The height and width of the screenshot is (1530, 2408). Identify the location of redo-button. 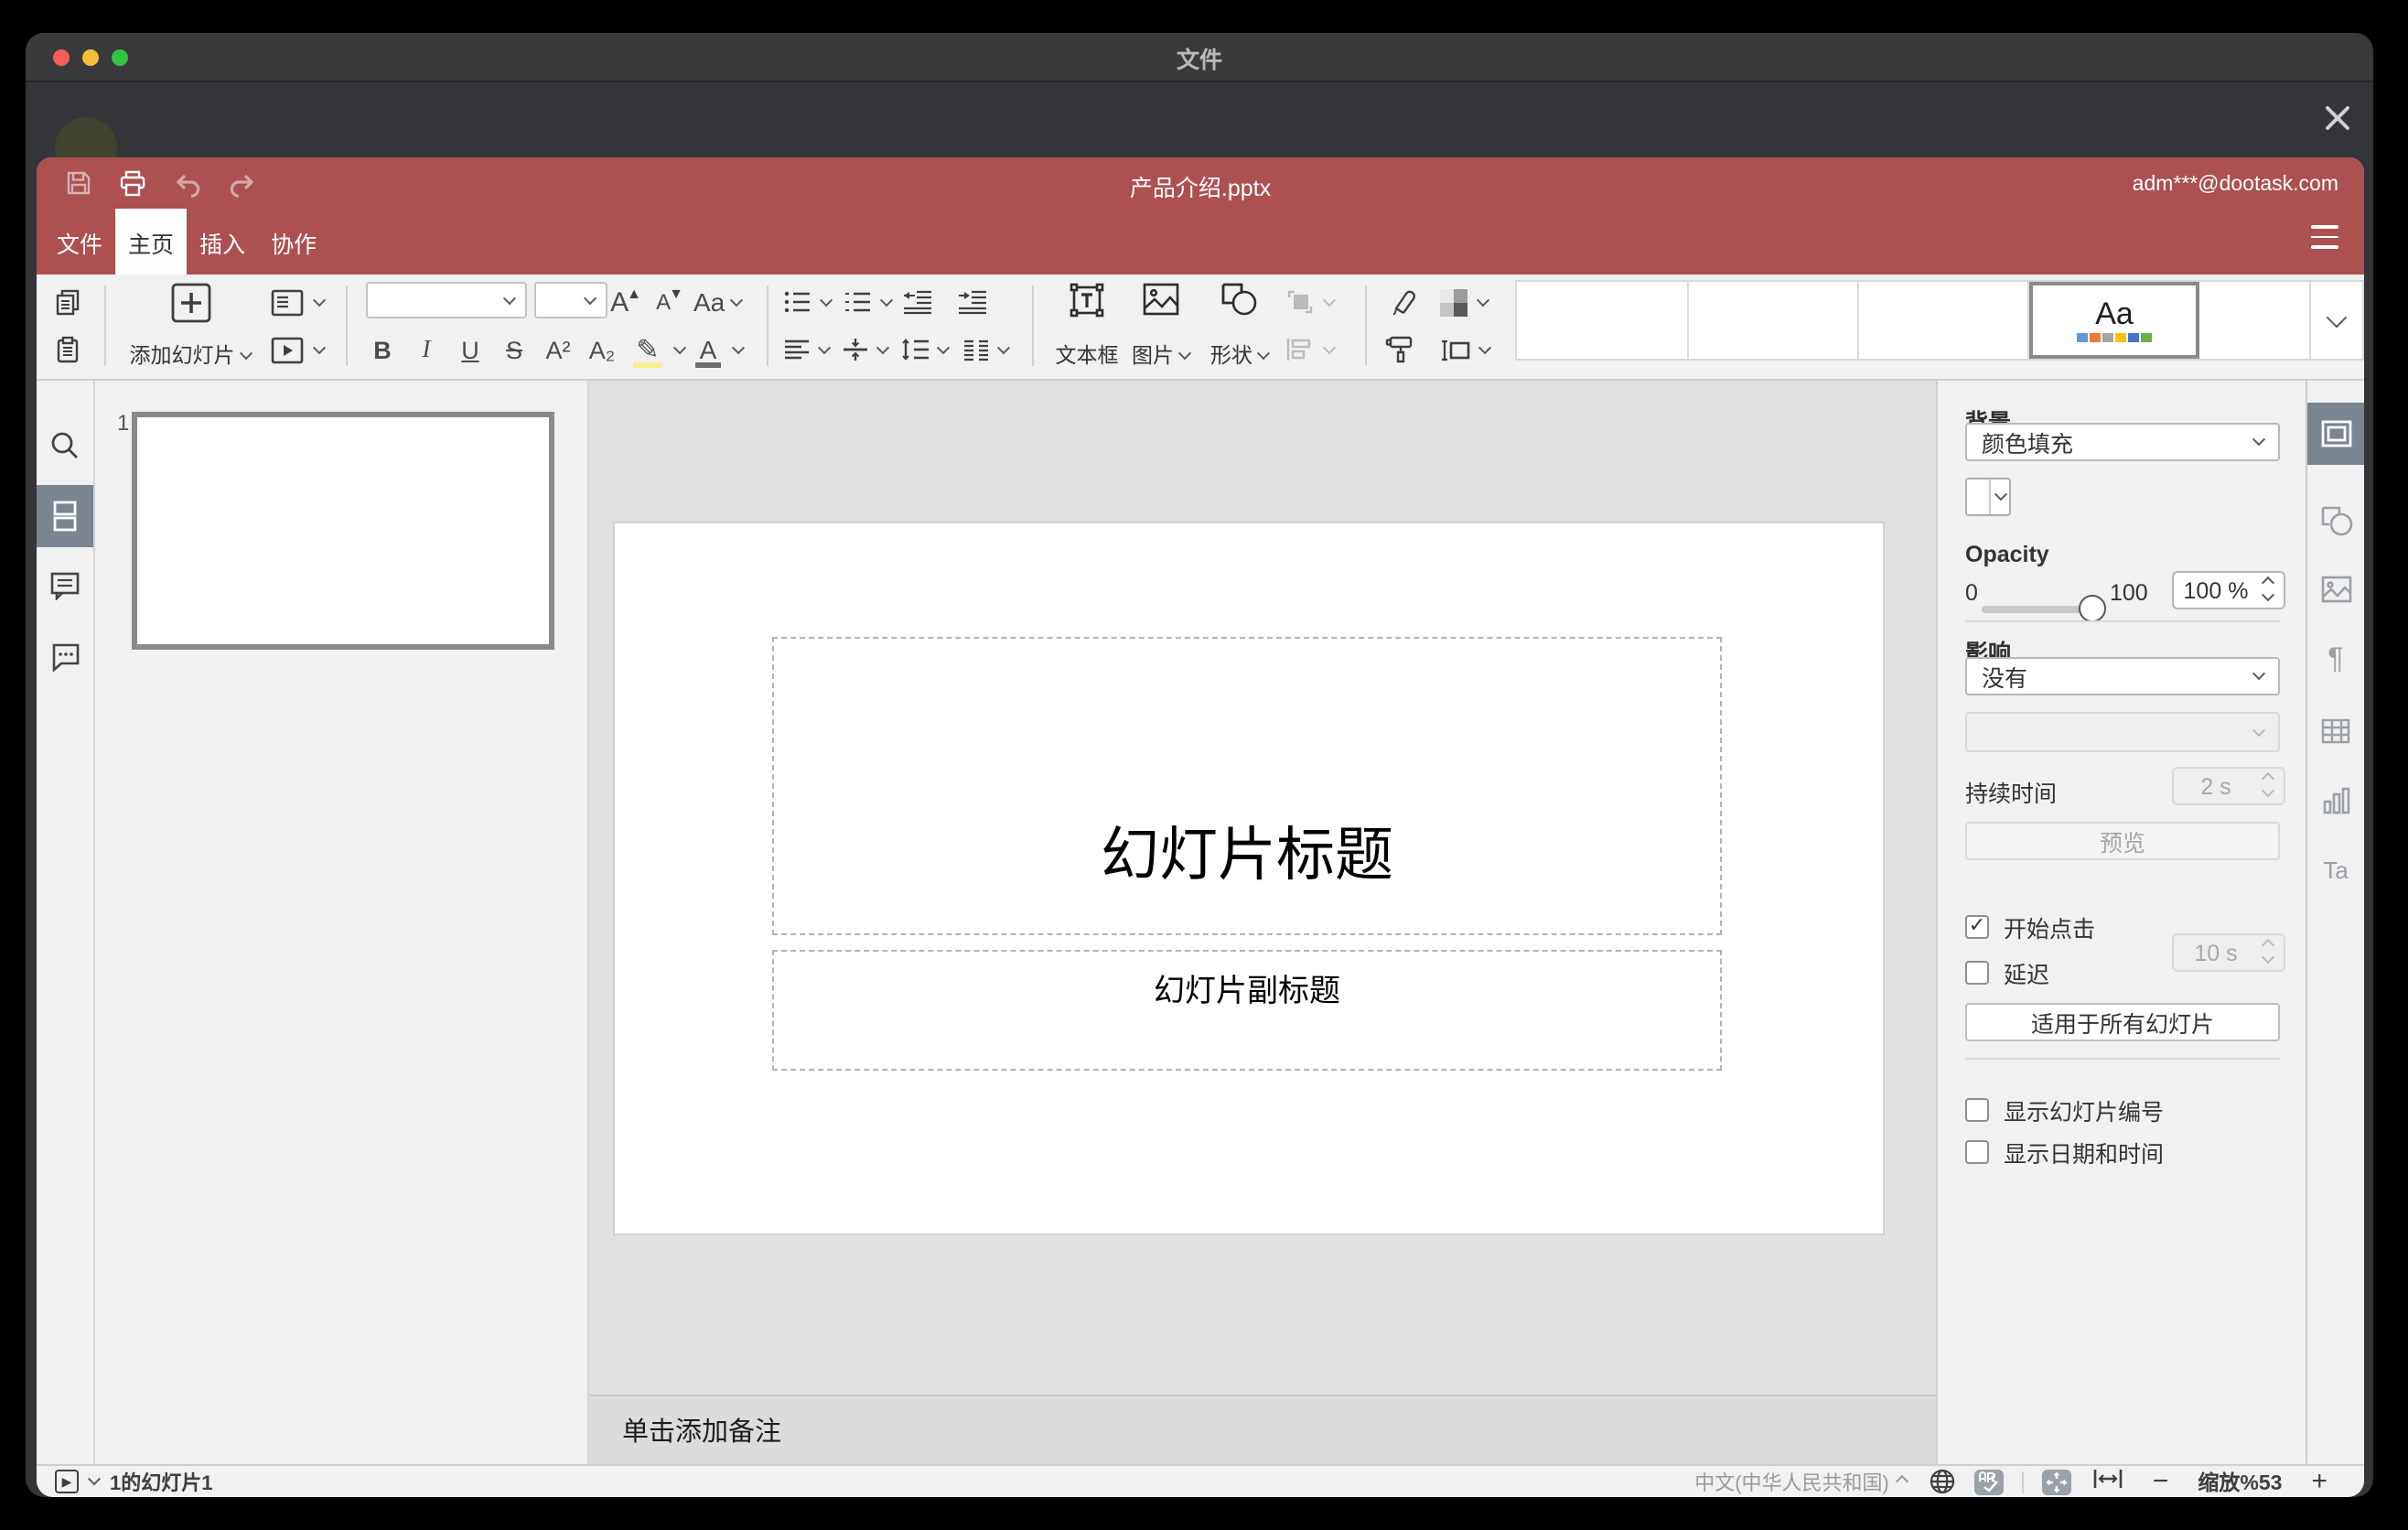
(241, 183).